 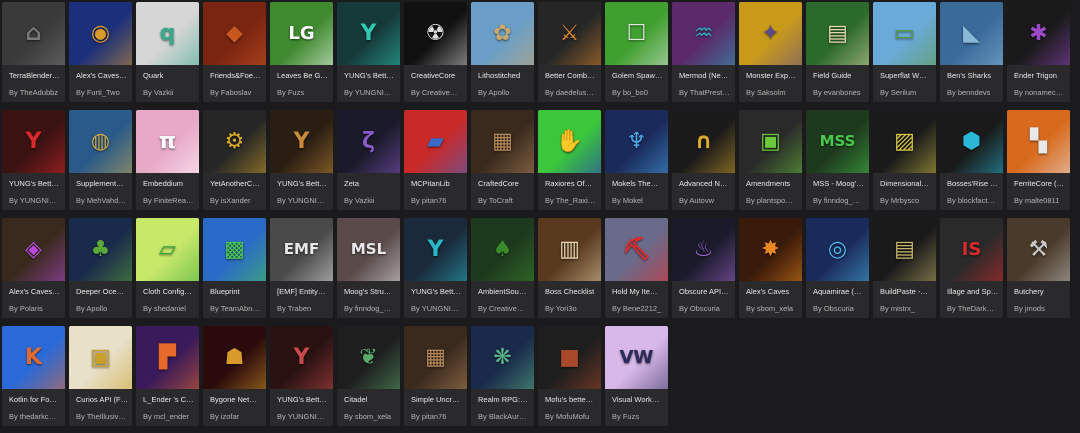 What do you see at coordinates (971, 249) in the screenshot?
I see `illager-icon: IS` at bounding box center [971, 249].